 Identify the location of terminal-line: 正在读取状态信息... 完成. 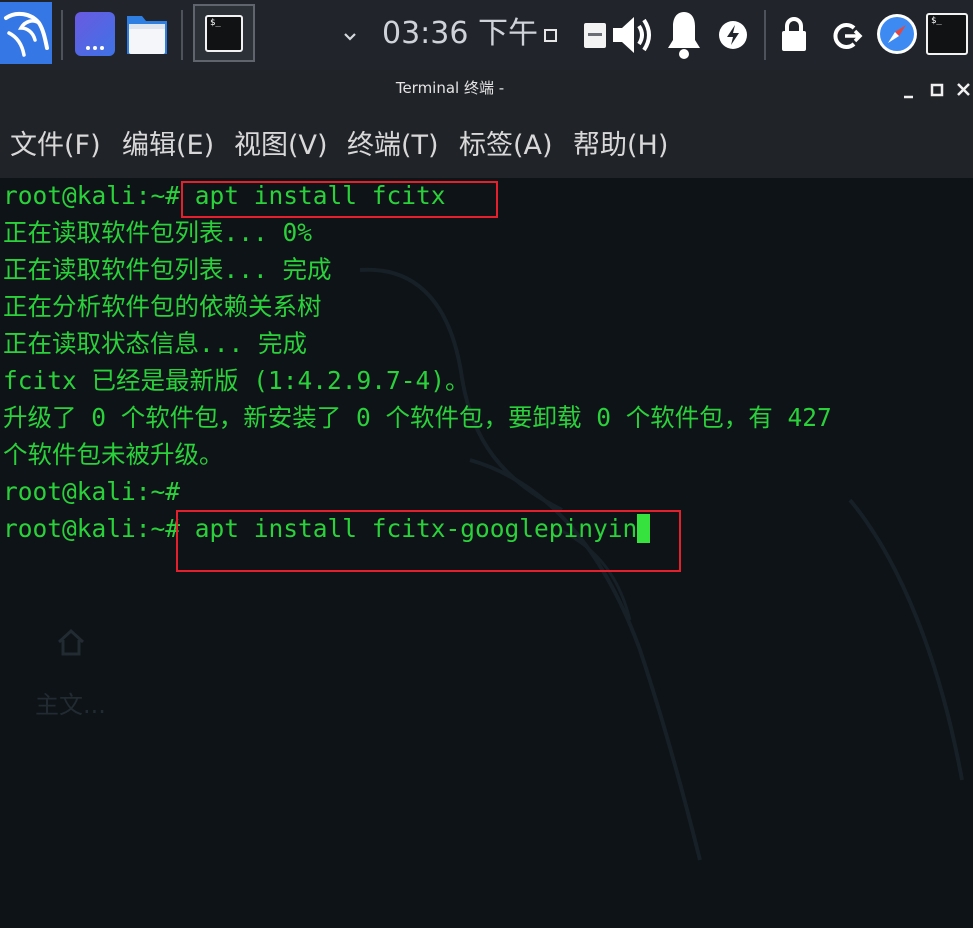
(487, 343).